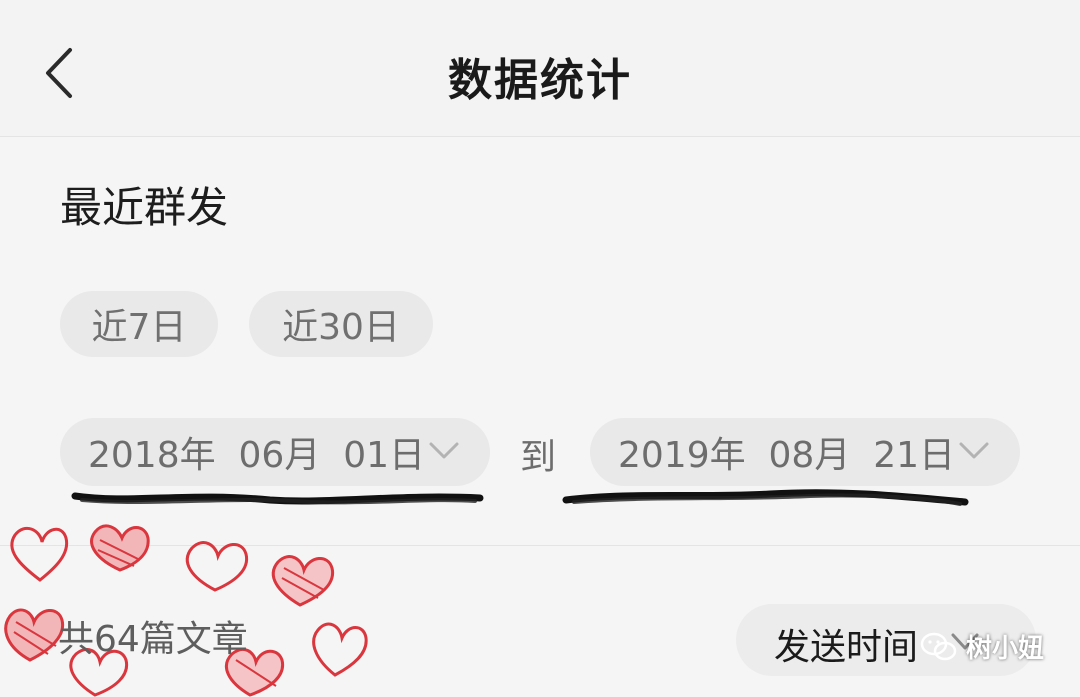 Image resolution: width=1080 pixels, height=697 pixels. Describe the element at coordinates (787, 455) in the screenshot. I see `end-date-value: 2019年 08月 21日` at that location.